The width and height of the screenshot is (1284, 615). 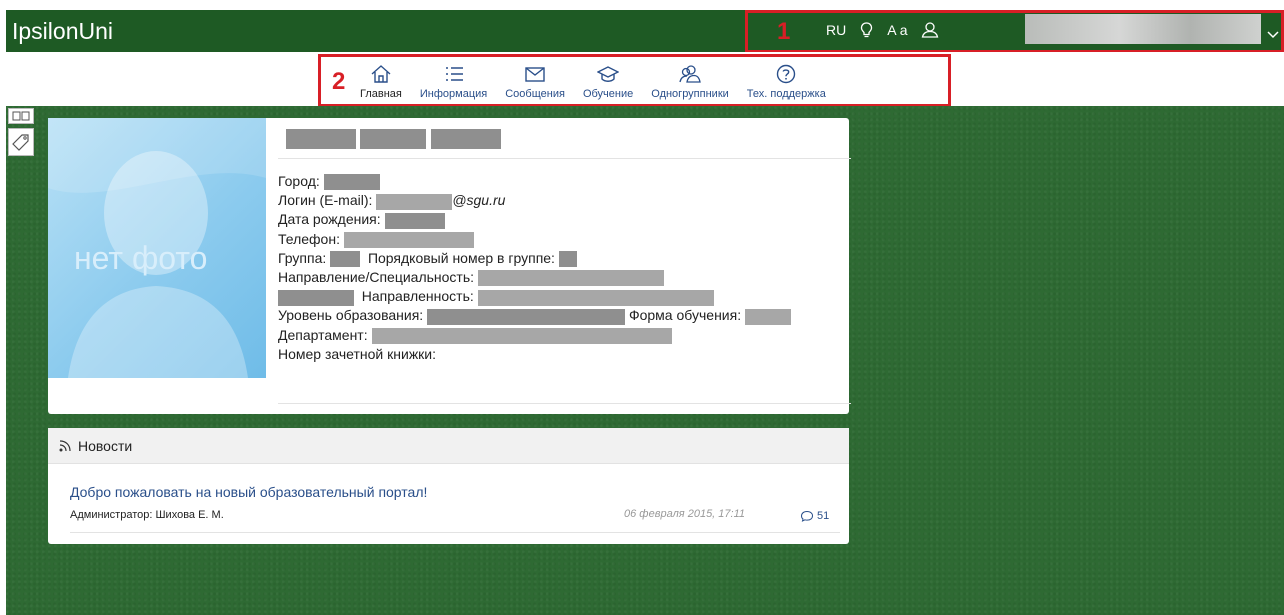 What do you see at coordinates (564, 158) in the screenshot?
I see `profile-divider` at bounding box center [564, 158].